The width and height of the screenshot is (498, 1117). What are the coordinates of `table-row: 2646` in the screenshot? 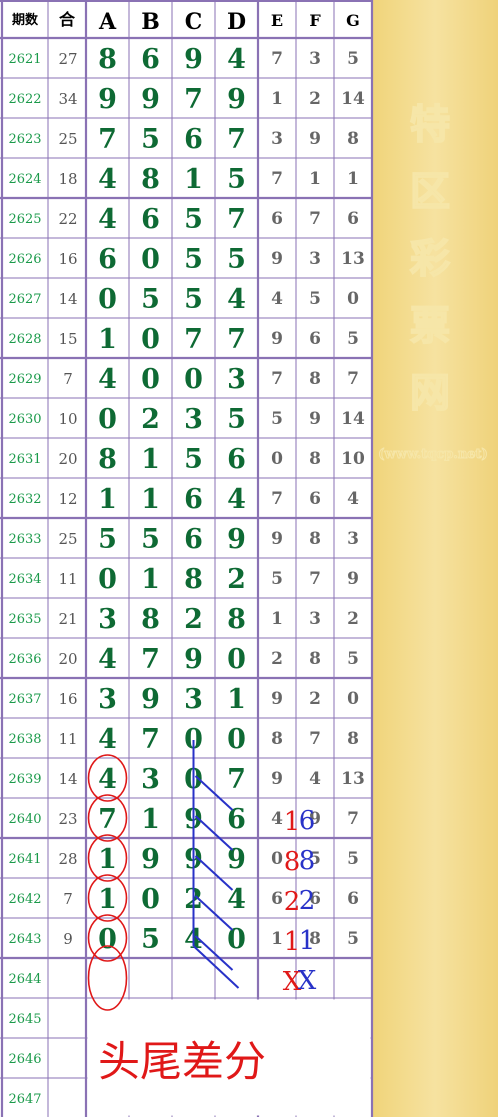 It's located at (24, 1059).